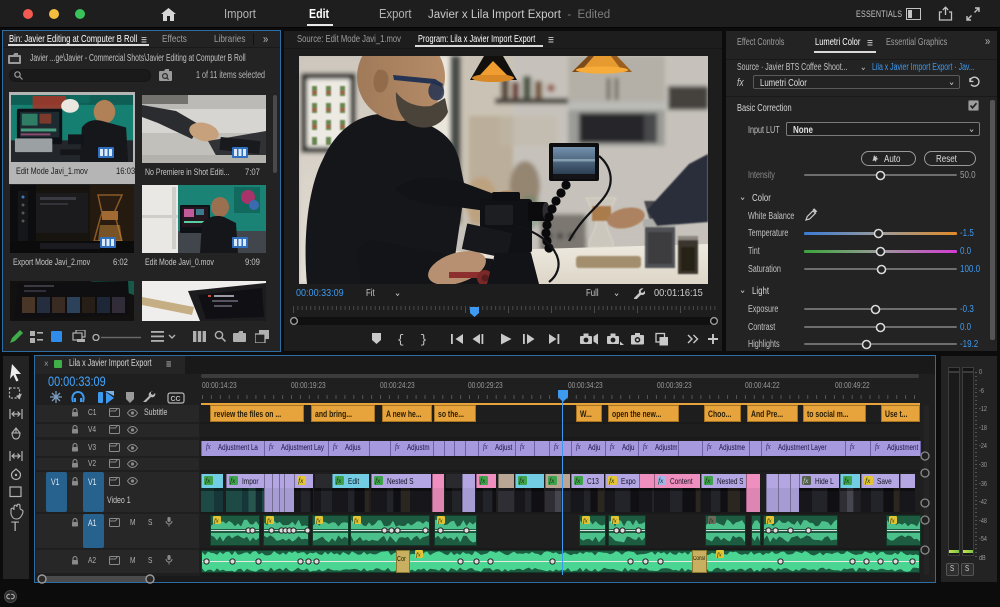  I want to click on svg-text: CC, so click(176, 399).